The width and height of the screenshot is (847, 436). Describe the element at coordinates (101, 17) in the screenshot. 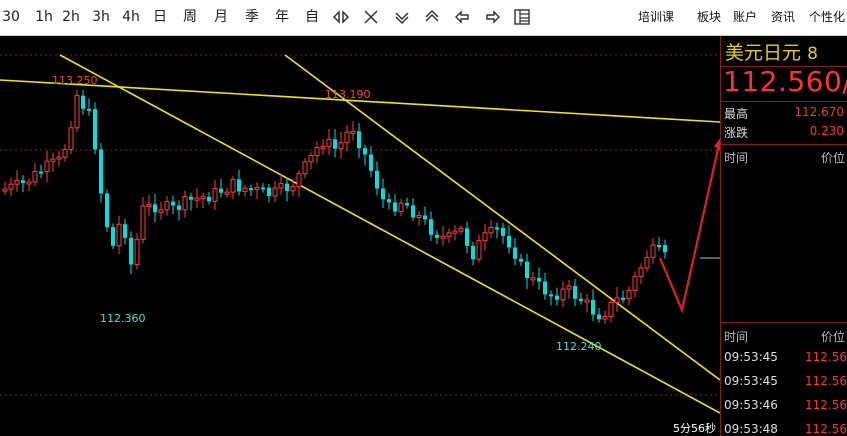

I see `period-3h-button: 3h` at that location.